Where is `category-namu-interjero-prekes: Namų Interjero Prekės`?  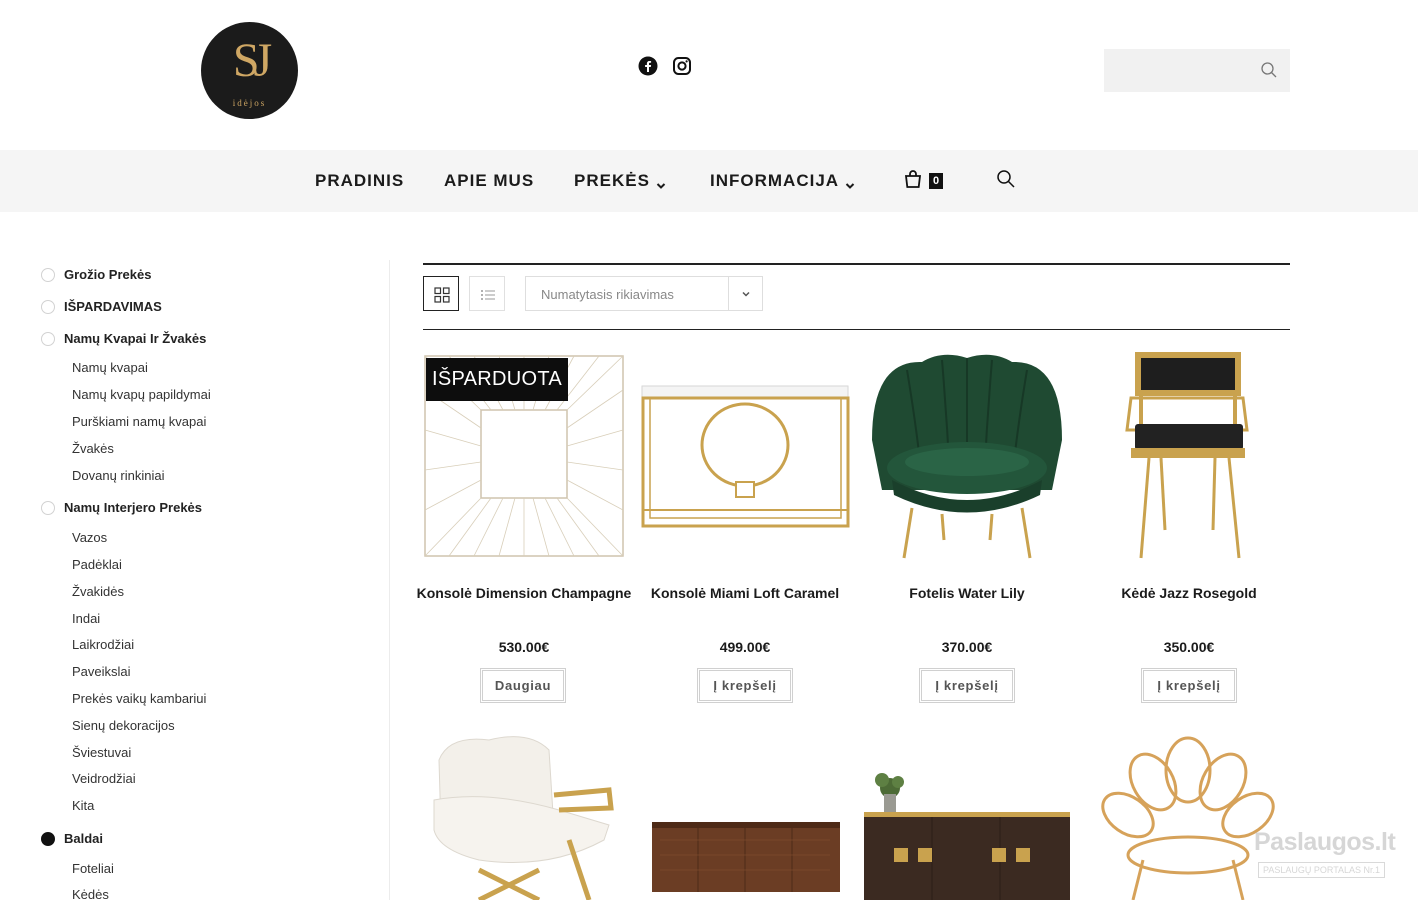 category-namu-interjero-prekes: Namų Interjero Prekės is located at coordinates (121, 507).